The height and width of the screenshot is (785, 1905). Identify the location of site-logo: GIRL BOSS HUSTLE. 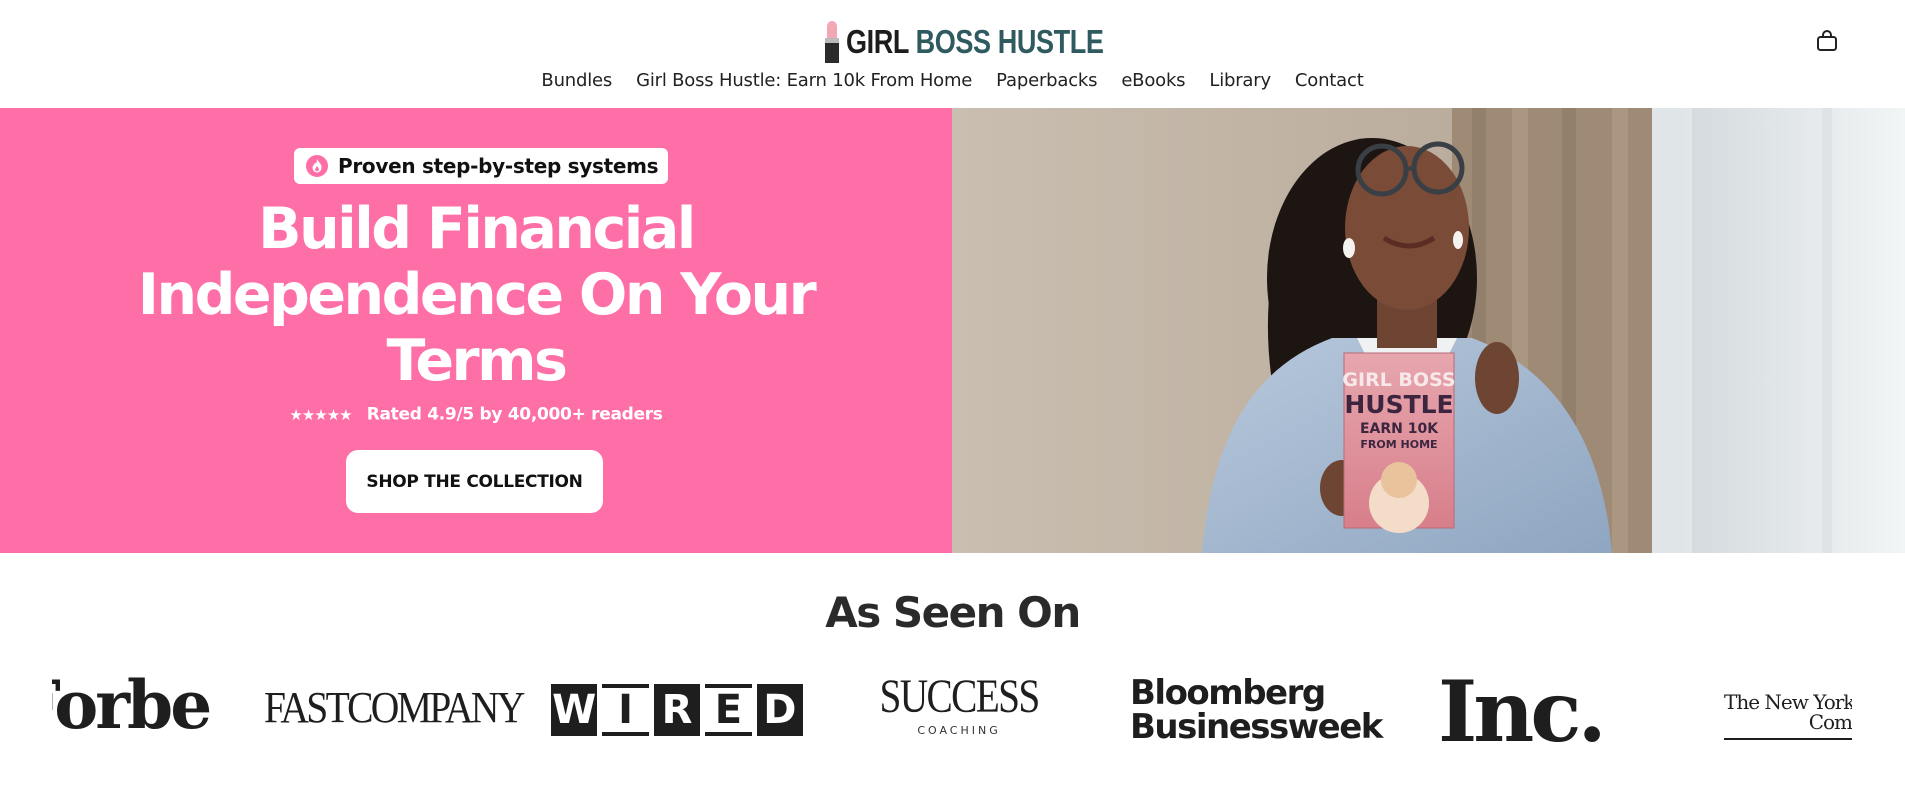
(992, 42).